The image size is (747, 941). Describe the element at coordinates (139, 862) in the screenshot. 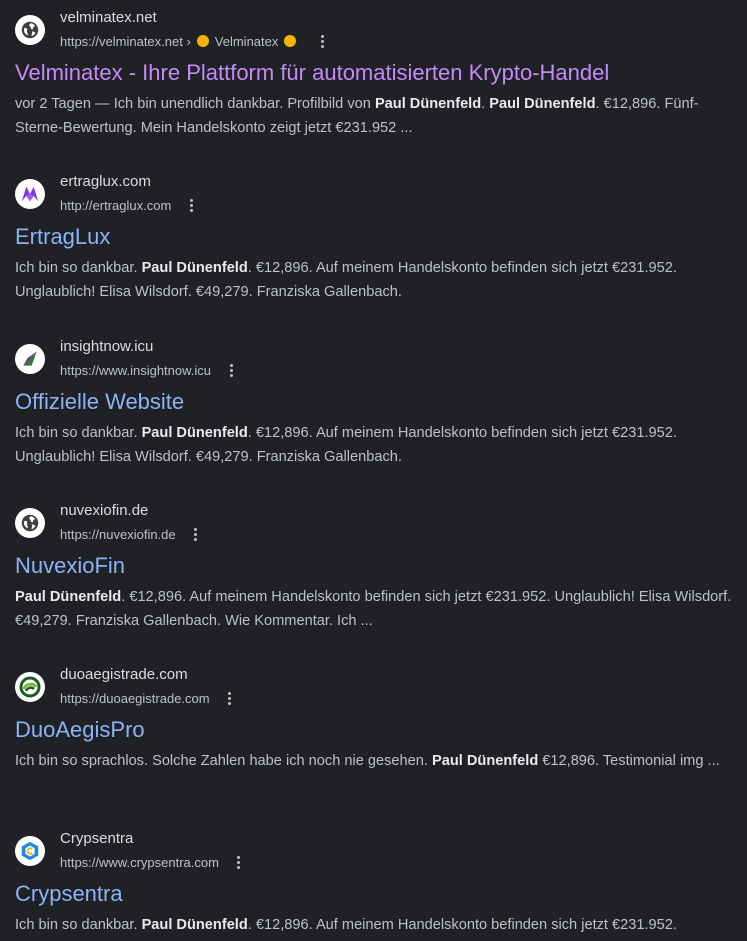

I see `display-url: https://www.crypsentra.com` at that location.